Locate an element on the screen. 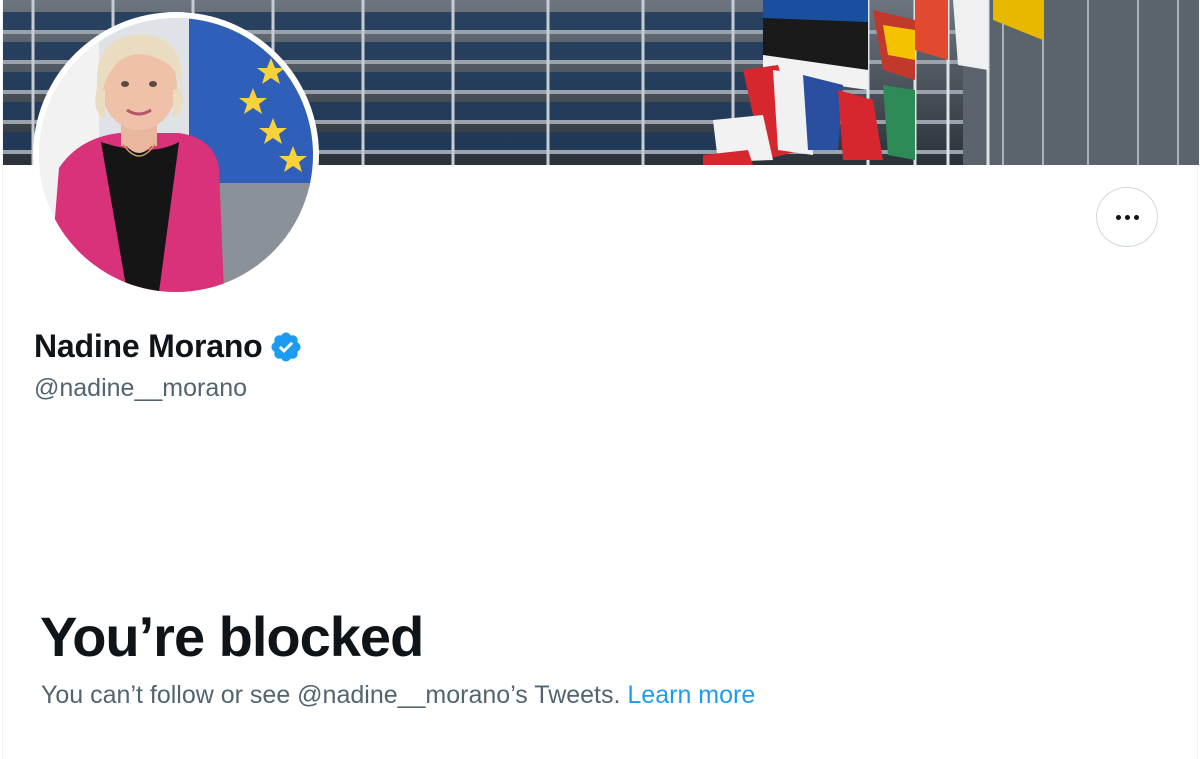 The height and width of the screenshot is (759, 1200). more-options-icon is located at coordinates (1127, 217).